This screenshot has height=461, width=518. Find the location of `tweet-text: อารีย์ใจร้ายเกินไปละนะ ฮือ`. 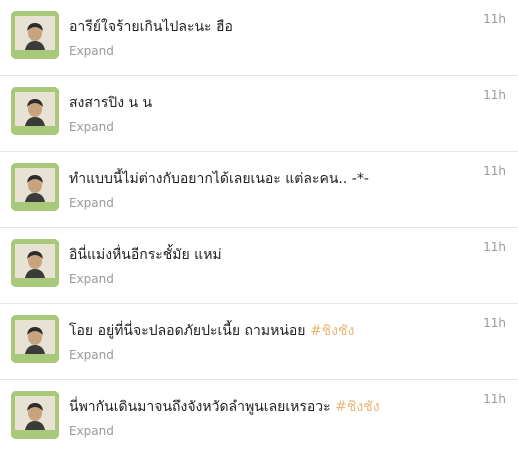

tweet-text: อารีย์ใจร้ายเกินไปละนะ ฮือ is located at coordinates (151, 27).